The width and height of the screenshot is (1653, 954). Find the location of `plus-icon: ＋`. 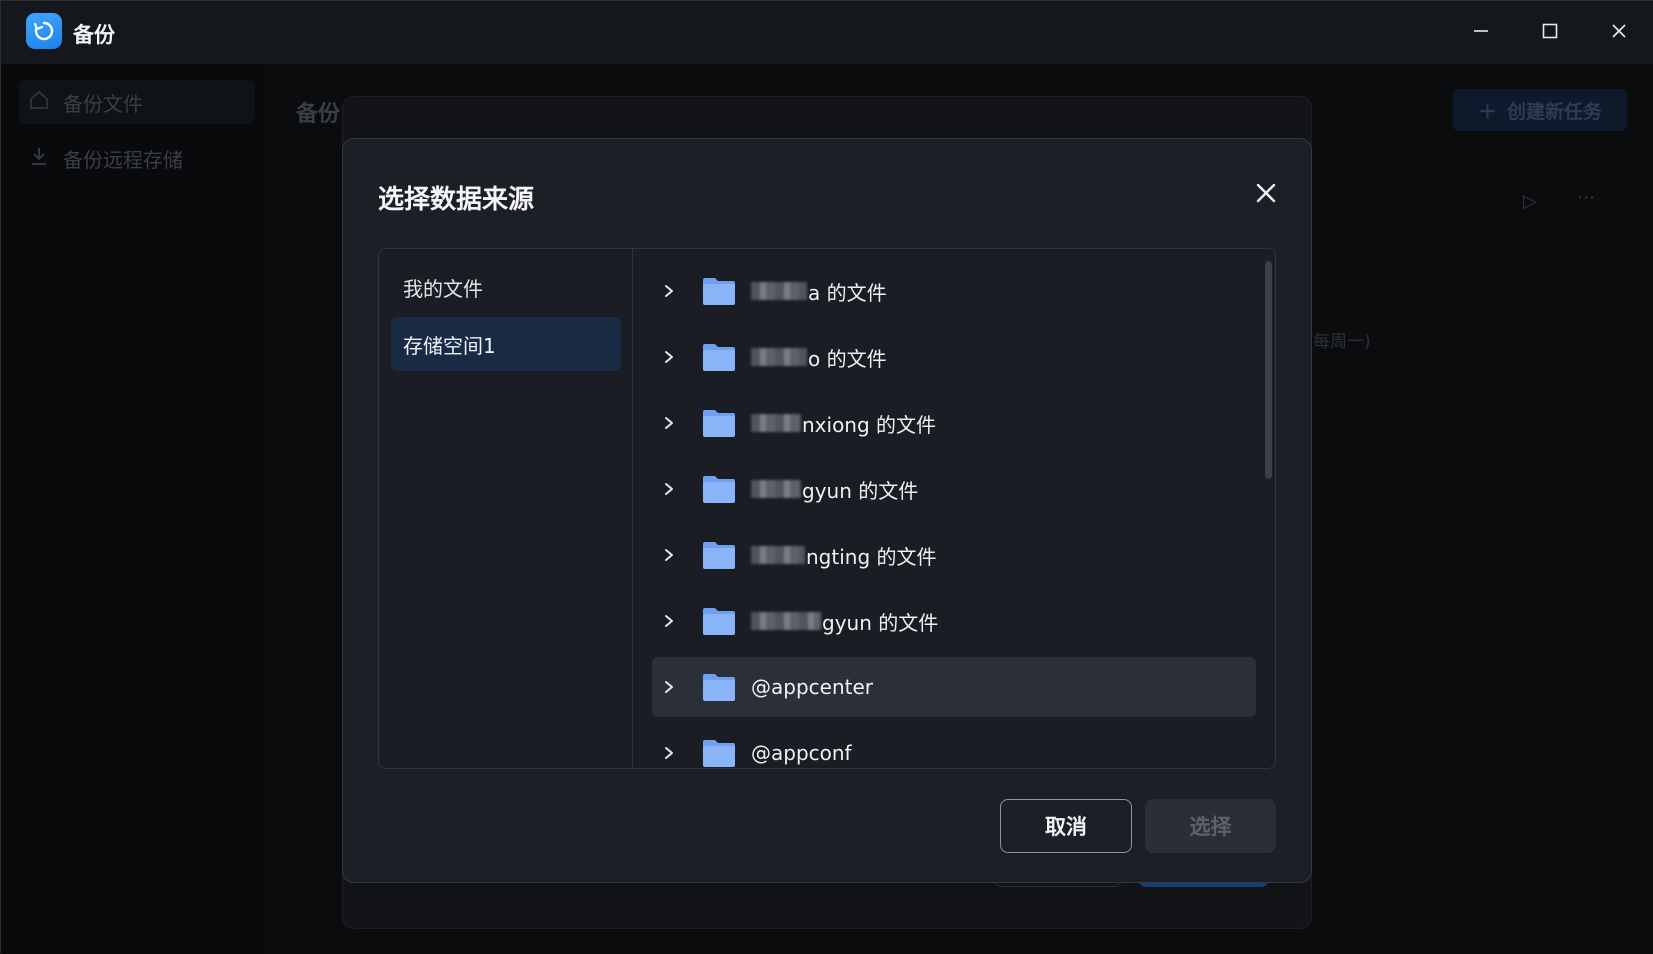

plus-icon: ＋ is located at coordinates (1487, 111).